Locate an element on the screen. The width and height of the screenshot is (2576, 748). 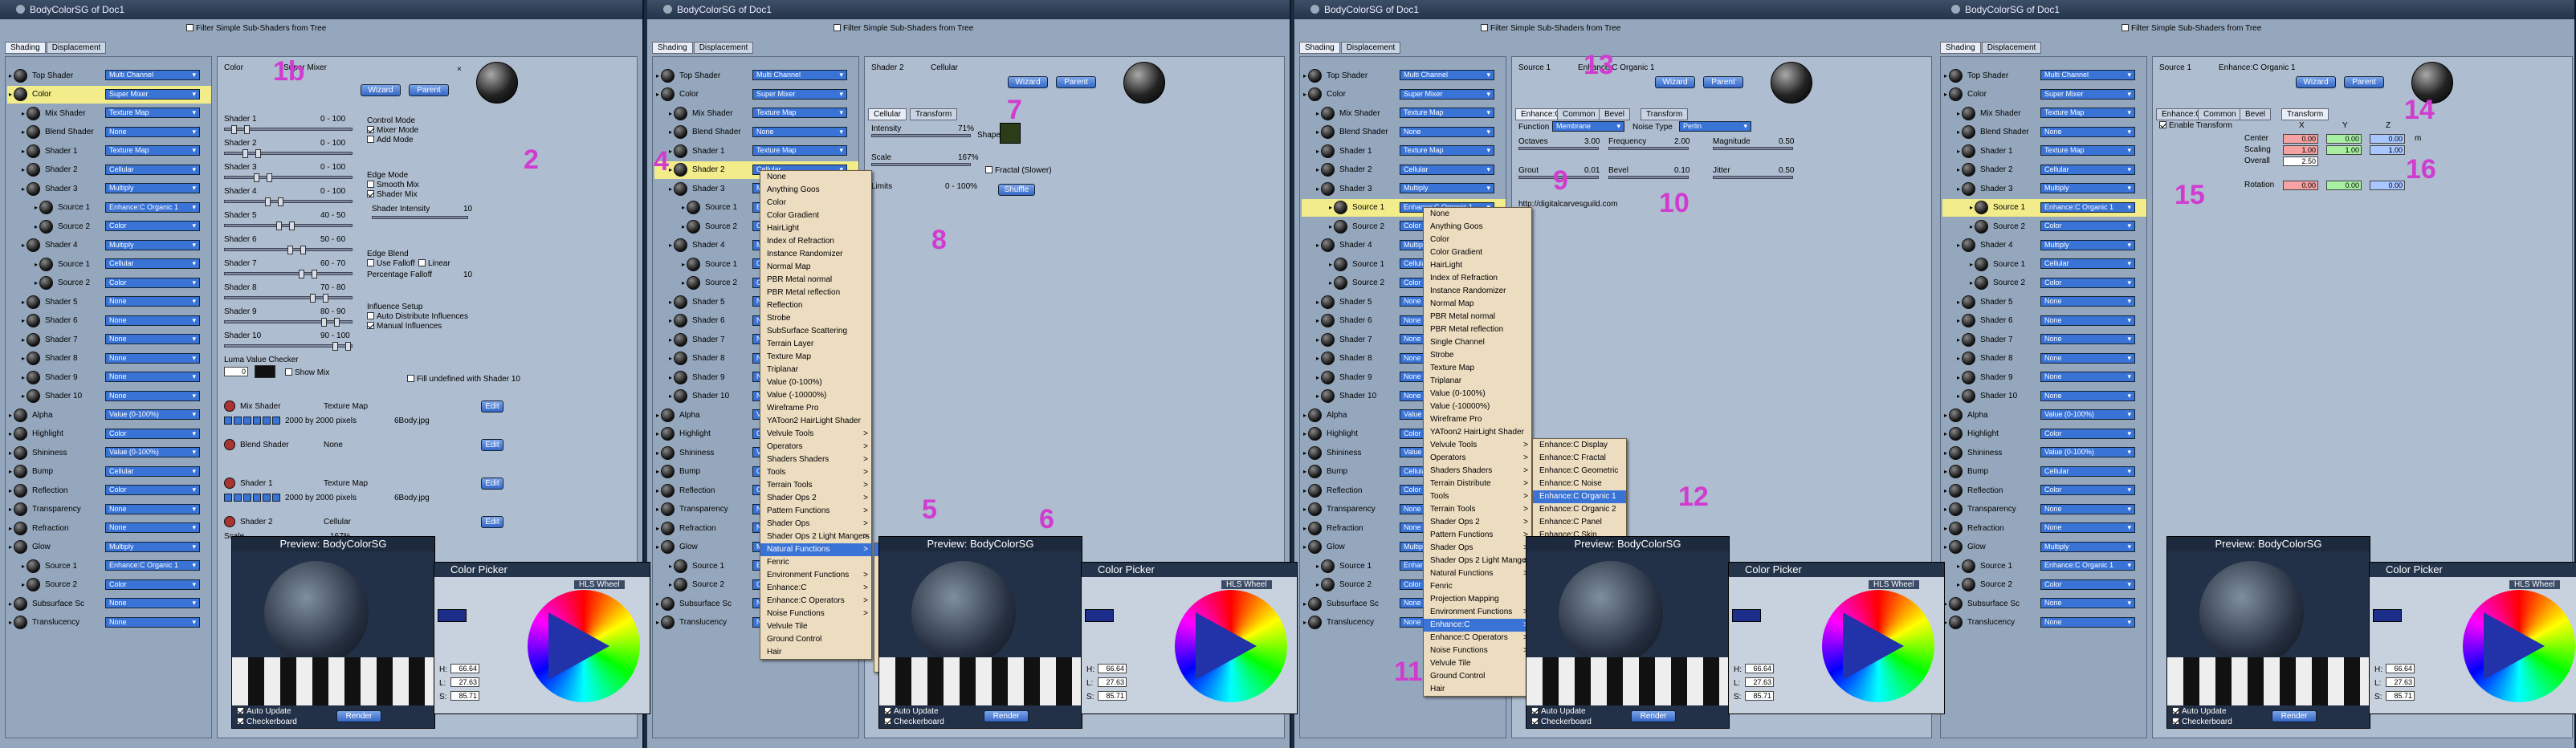
menu-item: Color is located at coordinates (815, 203).